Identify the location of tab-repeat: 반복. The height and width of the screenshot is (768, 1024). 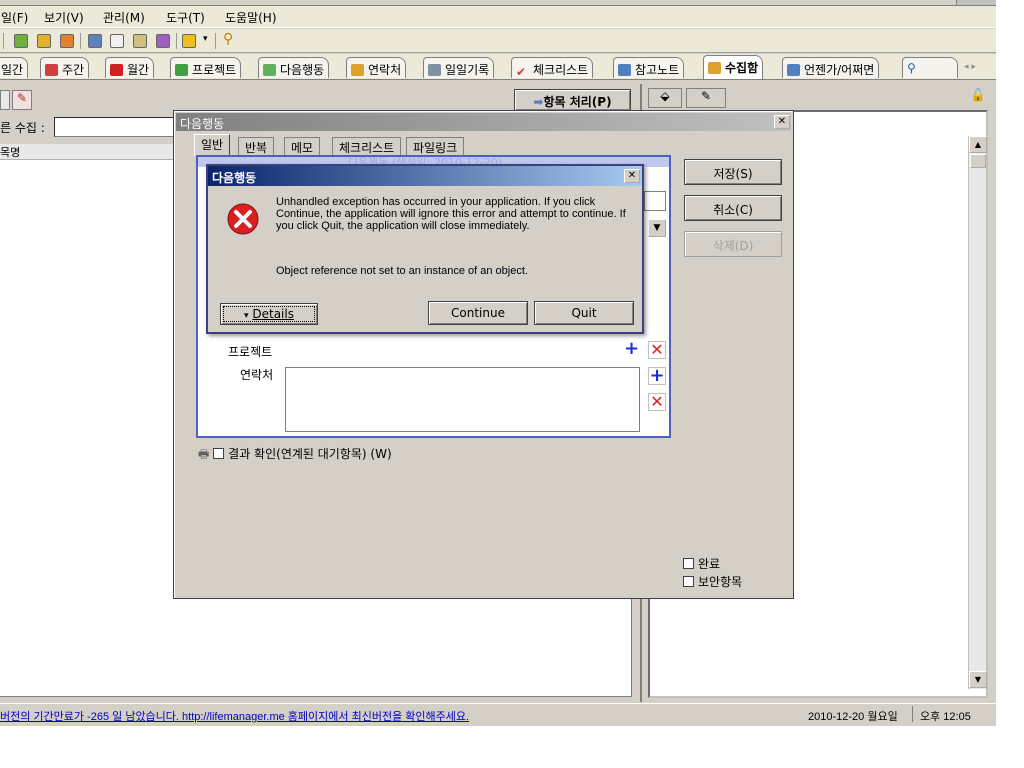
(256, 146).